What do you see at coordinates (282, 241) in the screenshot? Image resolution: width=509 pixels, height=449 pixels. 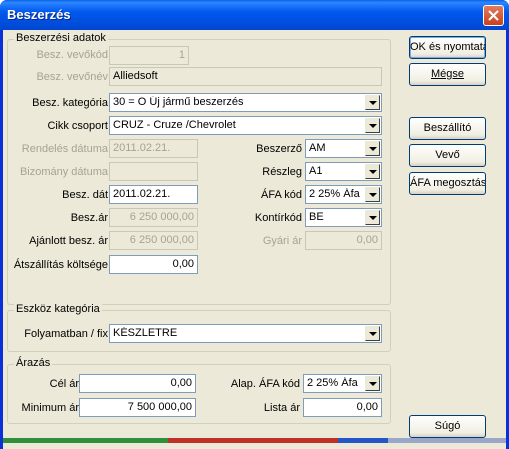 I see `gyariar-label: Gyári ár` at bounding box center [282, 241].